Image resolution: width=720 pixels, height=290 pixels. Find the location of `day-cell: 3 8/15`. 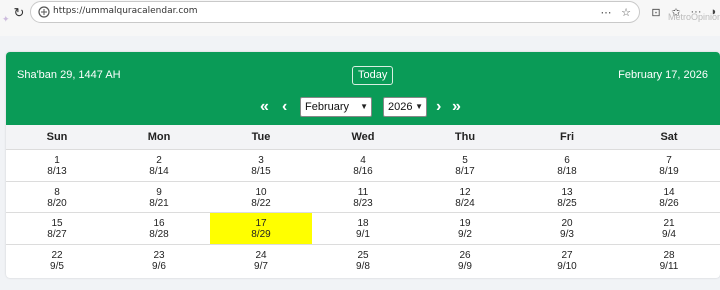

day-cell: 3 8/15 is located at coordinates (261, 165).